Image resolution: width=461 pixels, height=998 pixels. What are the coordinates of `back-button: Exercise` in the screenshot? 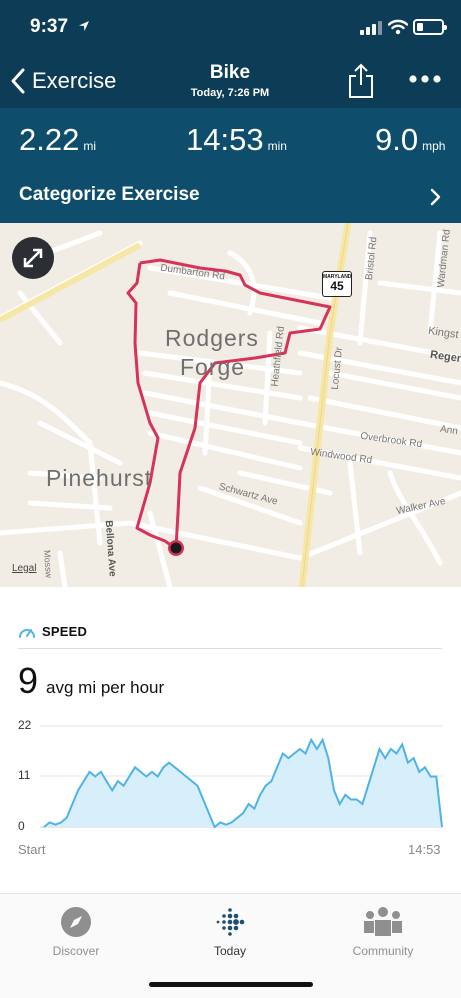 It's located at (63, 81).